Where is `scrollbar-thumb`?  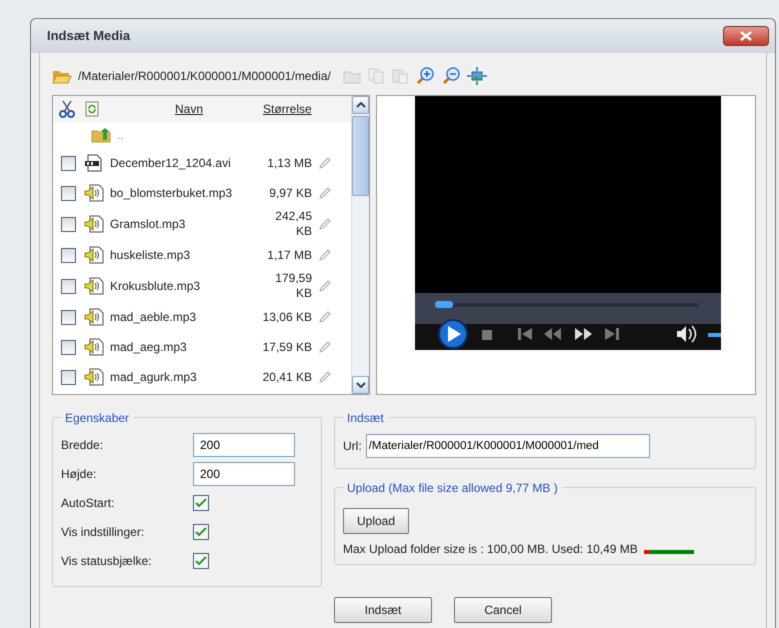
scrollbar-thumb is located at coordinates (360, 156).